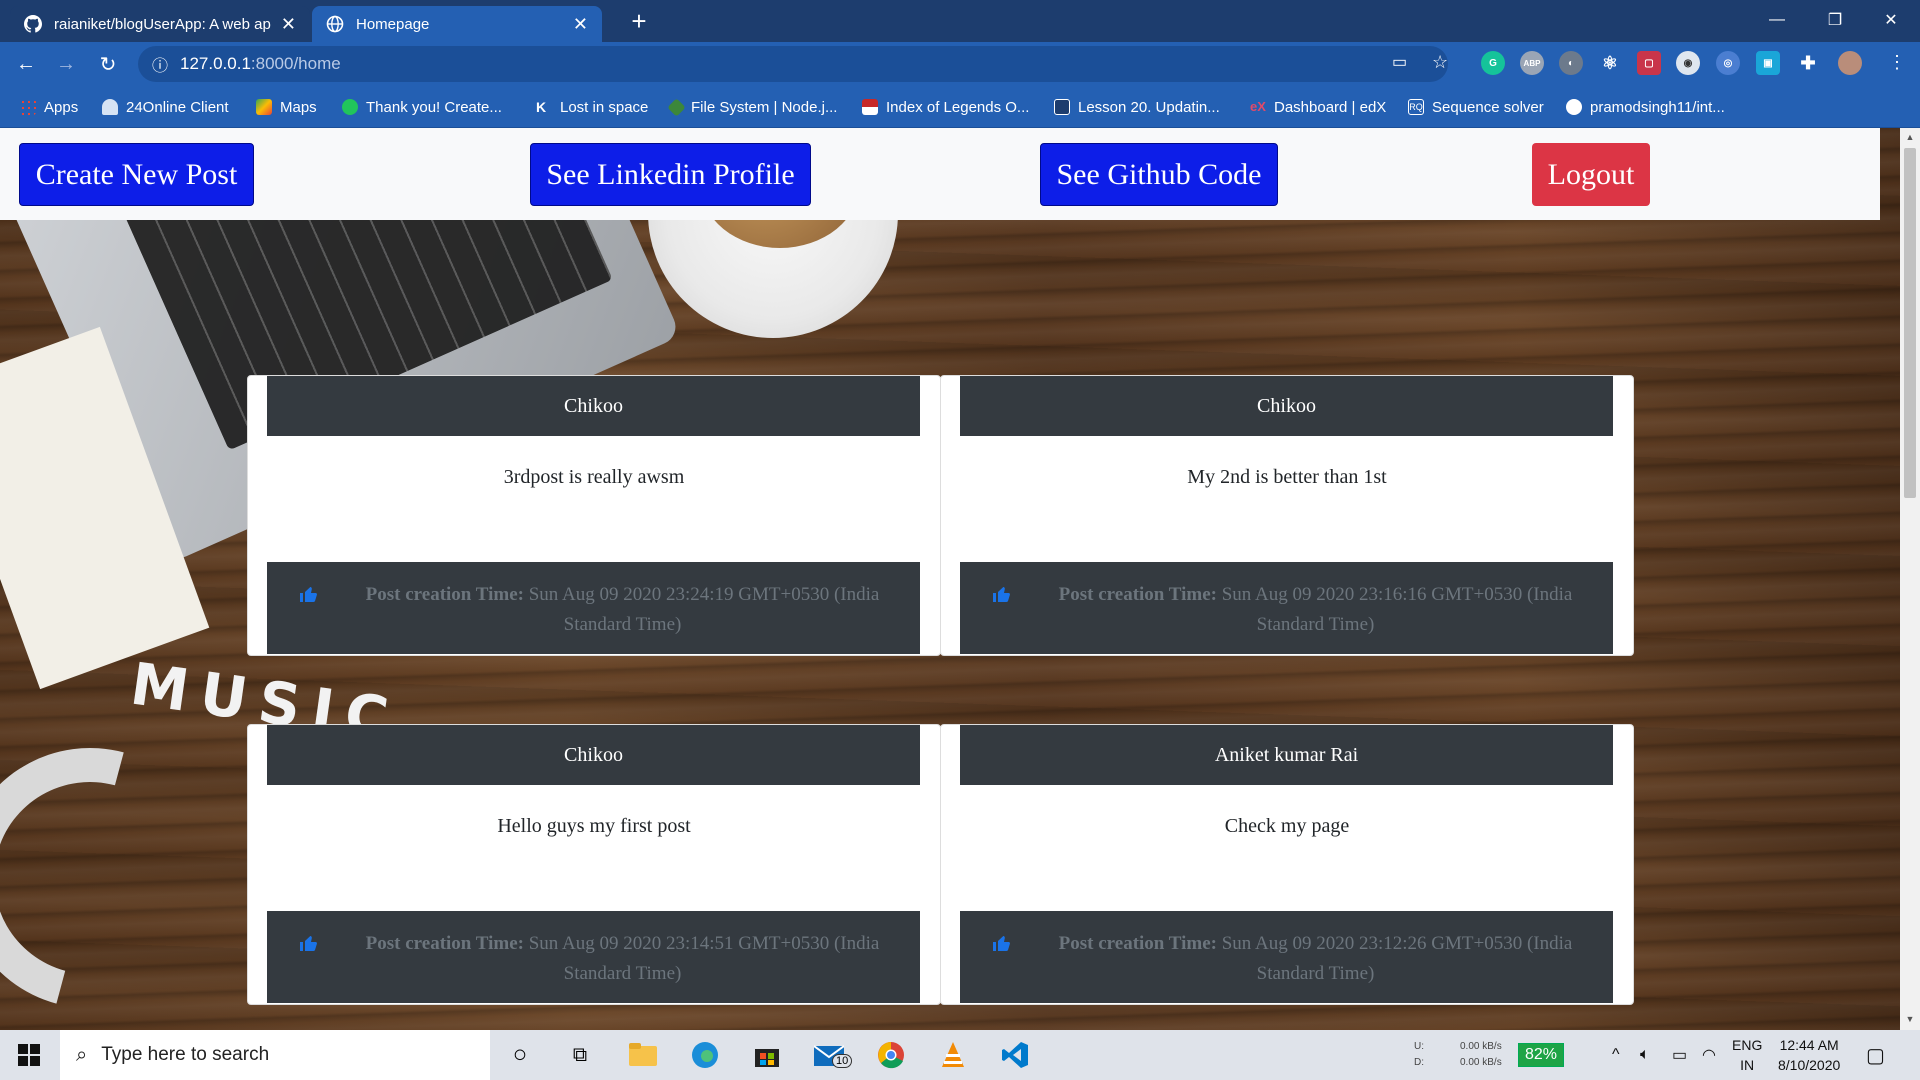  I want to click on extensions-puzzle-icon: ✚, so click(1808, 63).